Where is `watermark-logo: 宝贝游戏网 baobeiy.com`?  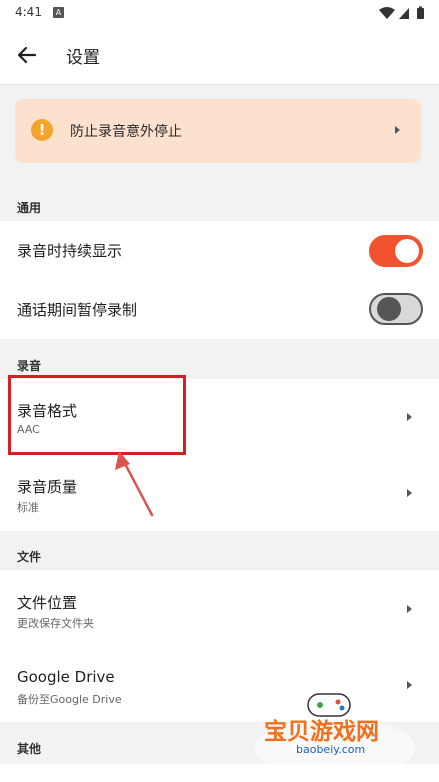
watermark-logo: 宝贝游戏网 baobeiy.com is located at coordinates (335, 736).